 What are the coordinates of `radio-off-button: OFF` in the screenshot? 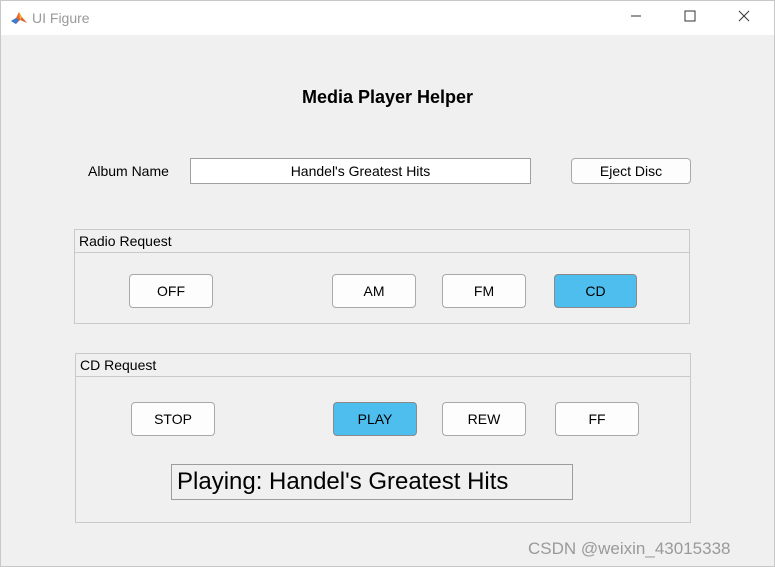 It's located at (171, 291).